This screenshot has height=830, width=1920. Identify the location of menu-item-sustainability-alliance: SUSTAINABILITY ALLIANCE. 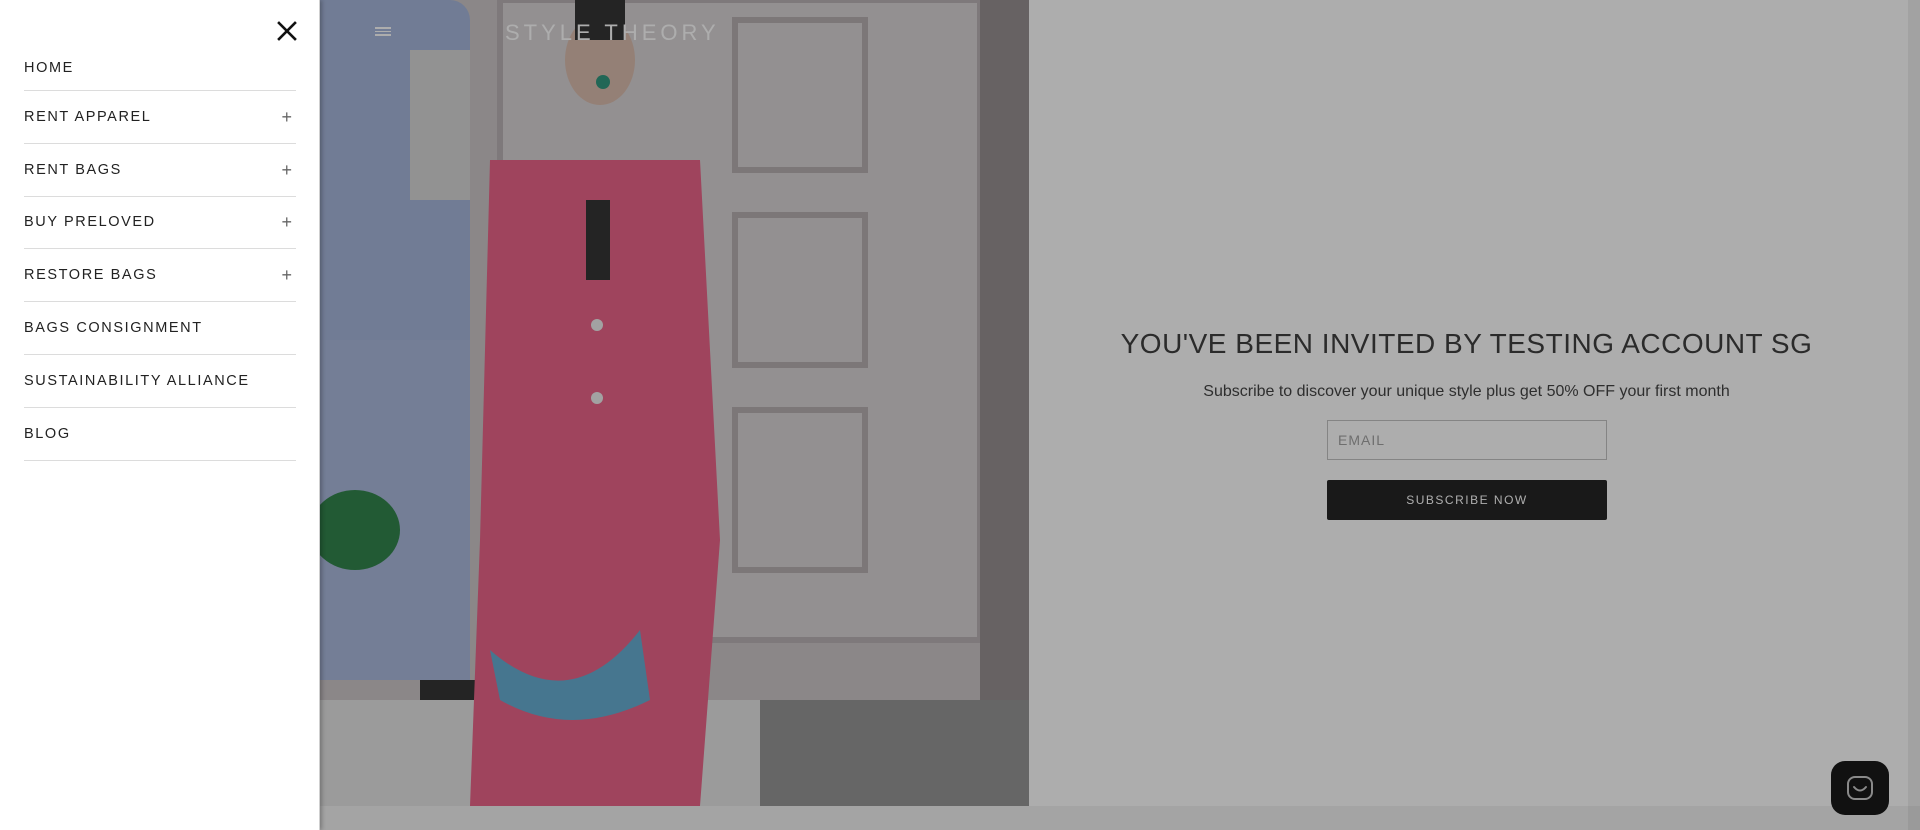
(160, 381).